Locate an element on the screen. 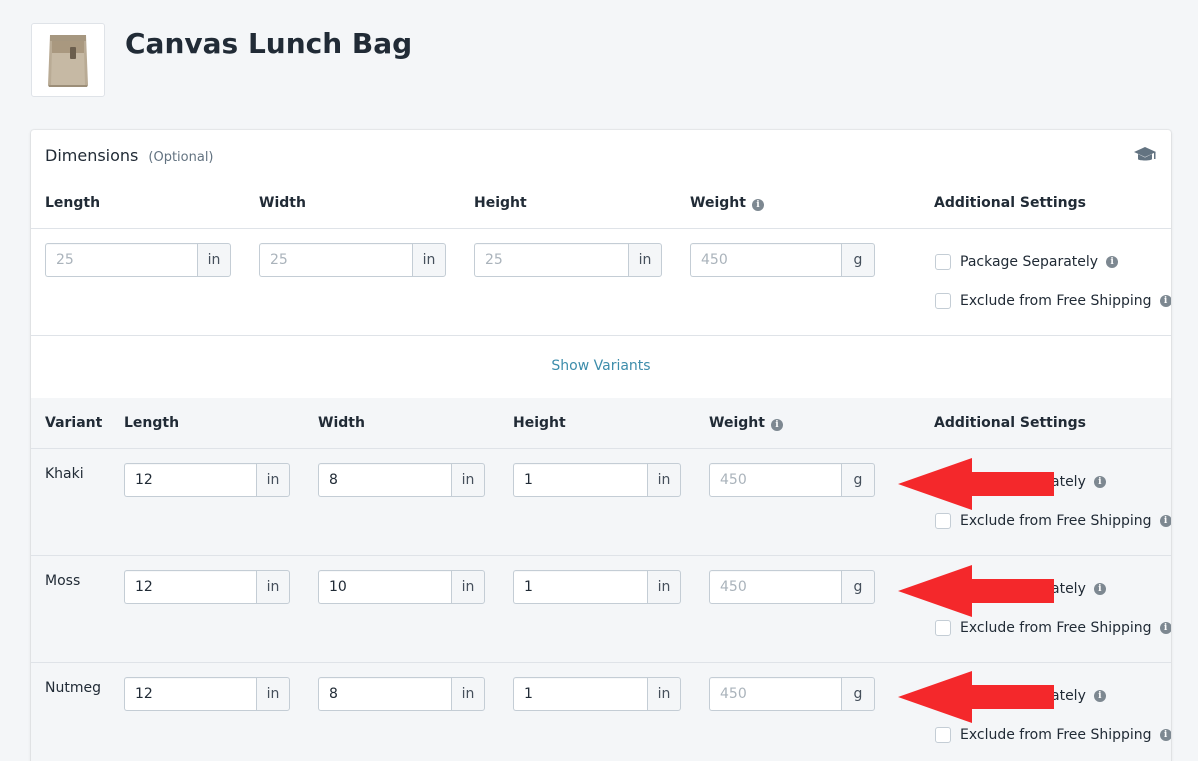 The height and width of the screenshot is (761, 1198). product-header: Canvas Lunch Bag is located at coordinates (221, 60).